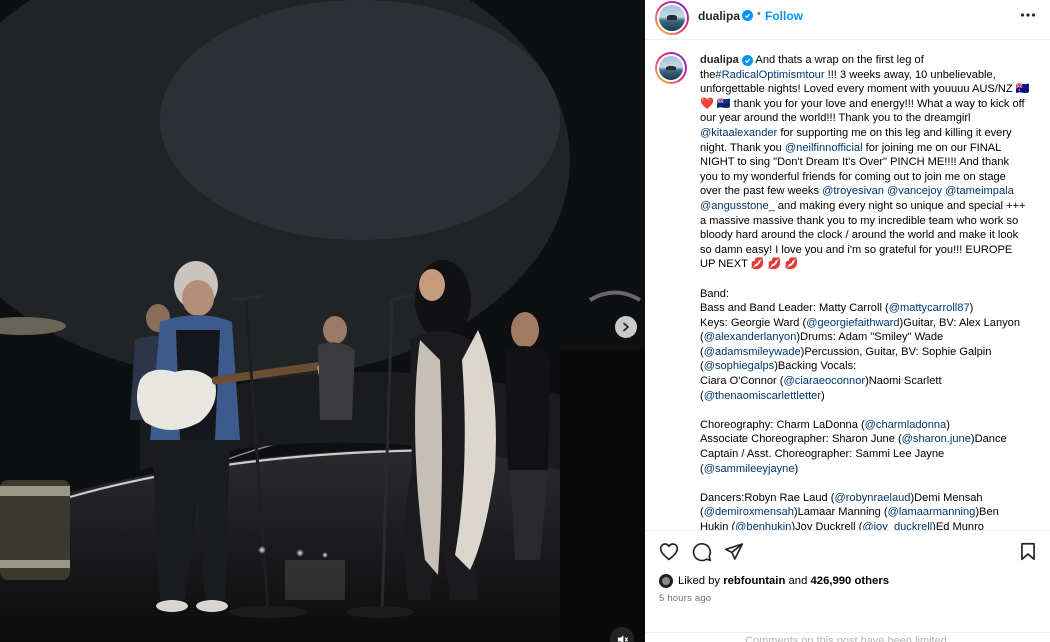  Describe the element at coordinates (824, 148) in the screenshot. I see `mention-link: @neilfinnofficial` at that location.